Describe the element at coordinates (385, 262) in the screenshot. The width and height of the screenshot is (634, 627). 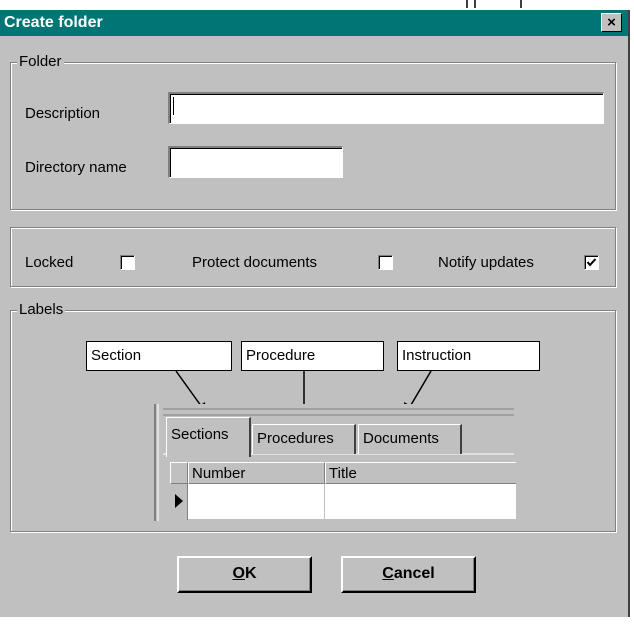
I see `protect-documents-checkbox` at that location.